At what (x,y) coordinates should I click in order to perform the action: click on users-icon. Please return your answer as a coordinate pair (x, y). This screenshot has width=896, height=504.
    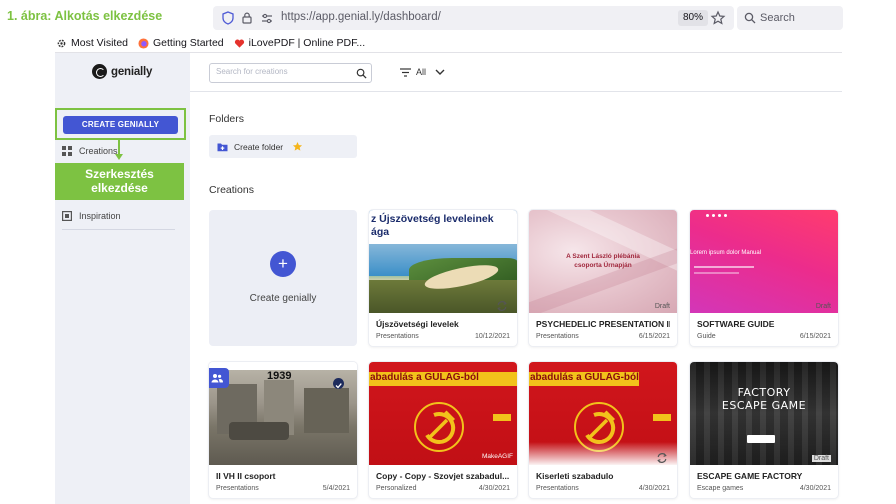
    Looking at the image, I should click on (217, 378).